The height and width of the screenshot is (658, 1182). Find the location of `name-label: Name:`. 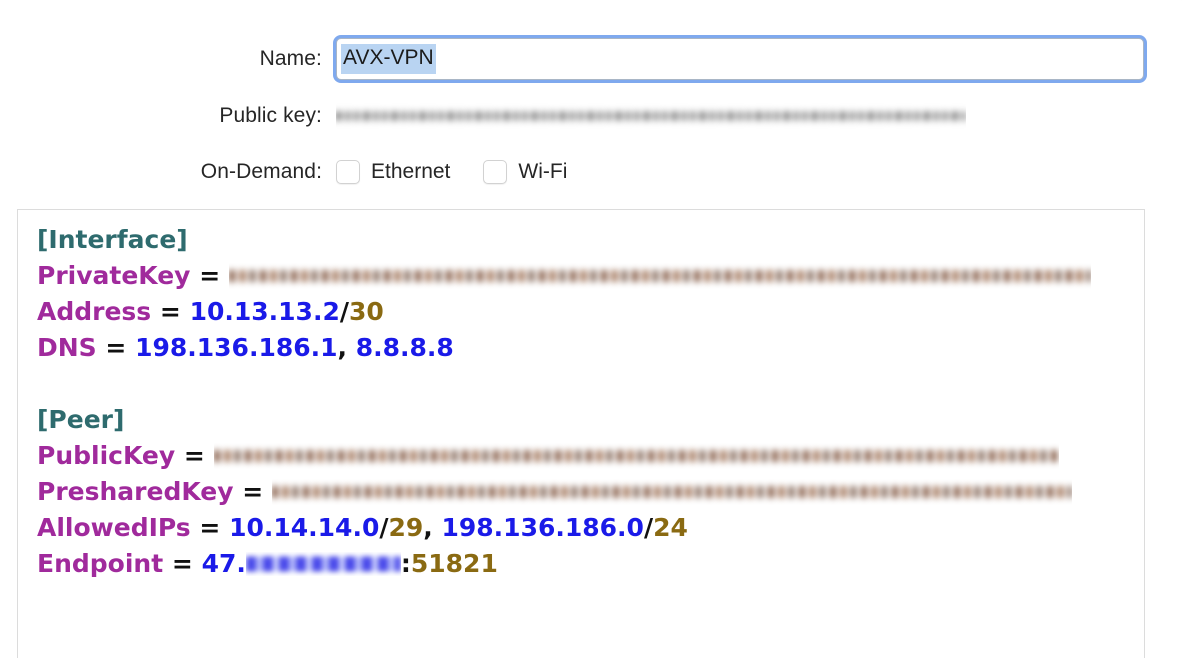

name-label: Name: is located at coordinates (290, 58).